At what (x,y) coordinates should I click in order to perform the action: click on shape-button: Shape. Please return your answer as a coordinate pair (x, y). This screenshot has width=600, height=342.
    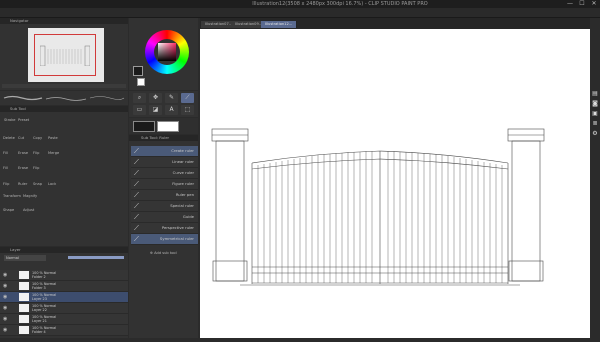
    Looking at the image, I should click on (13, 210).